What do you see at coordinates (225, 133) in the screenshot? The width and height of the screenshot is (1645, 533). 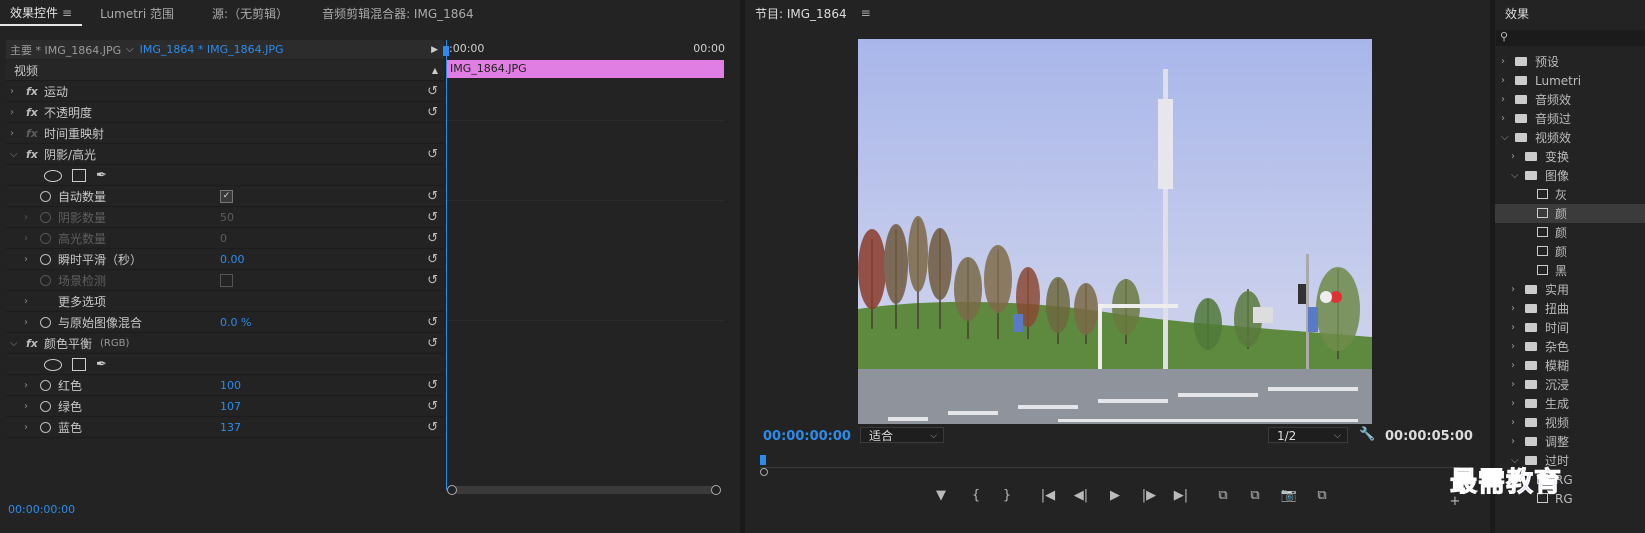 I see `effect-time-remap: › fx 时间重映射` at bounding box center [225, 133].